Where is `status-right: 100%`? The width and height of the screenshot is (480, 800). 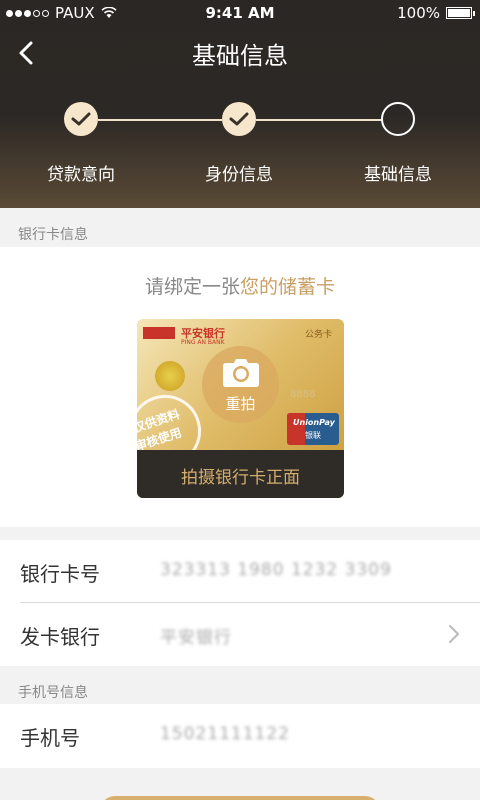 status-right: 100% is located at coordinates (436, 13).